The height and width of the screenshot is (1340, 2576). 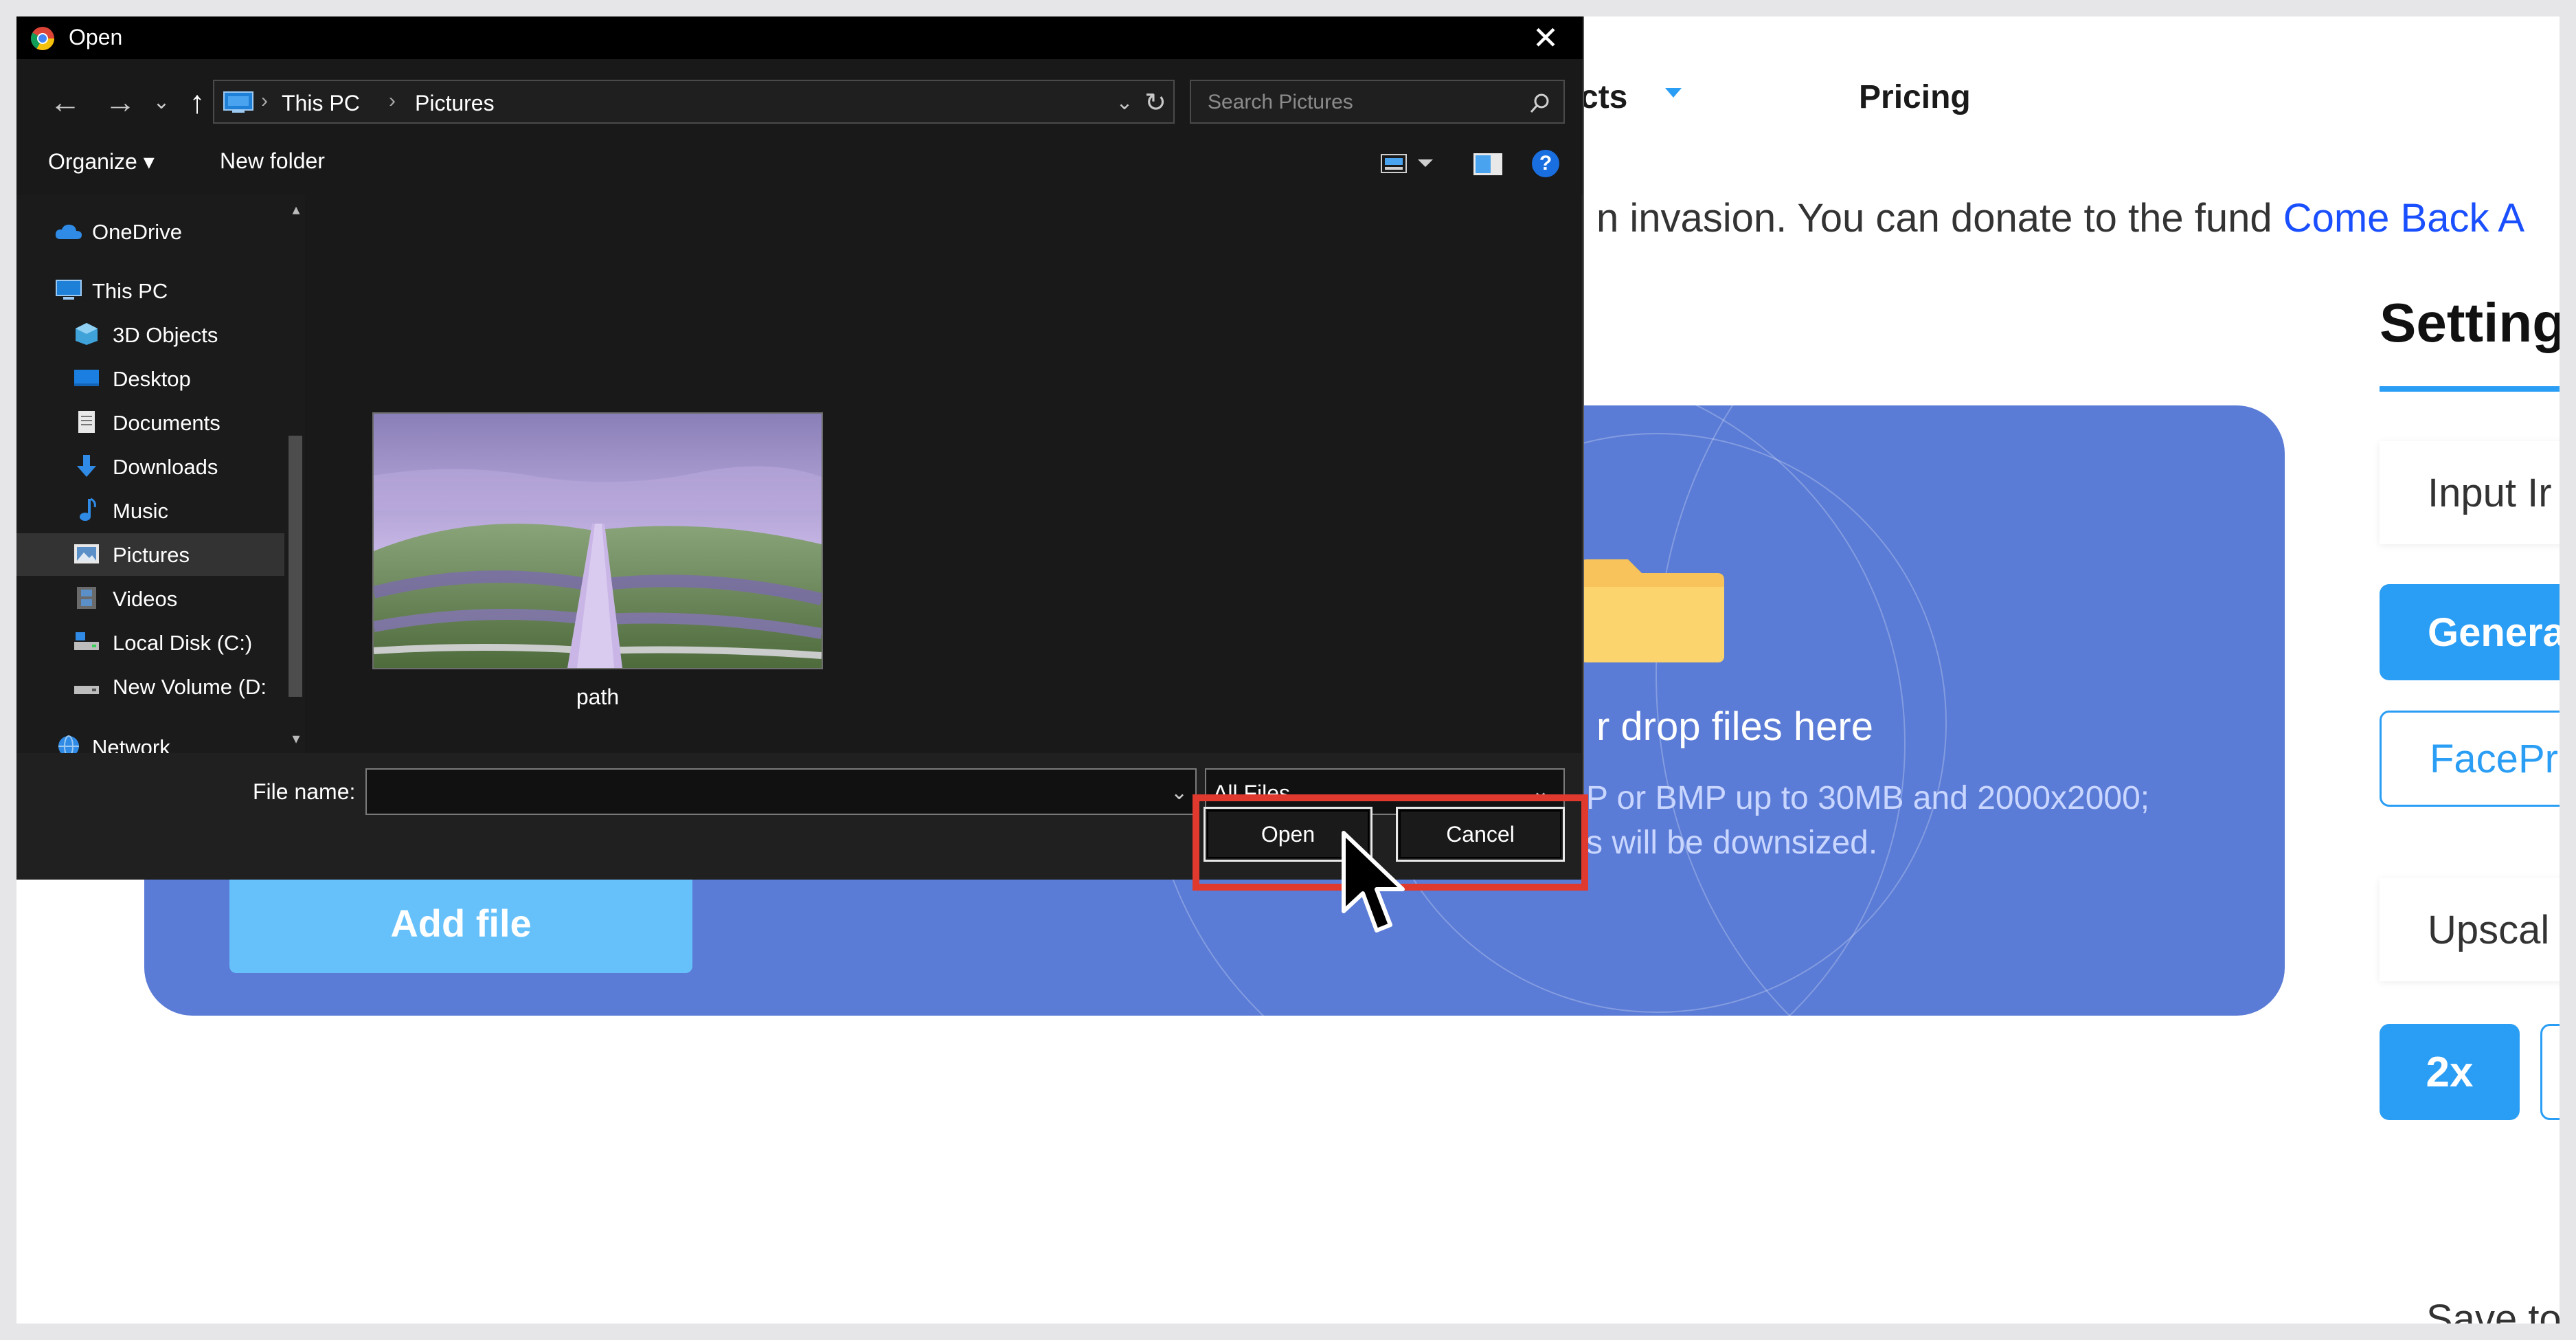 I want to click on scroll-up-icon: ▴, so click(x=296, y=210).